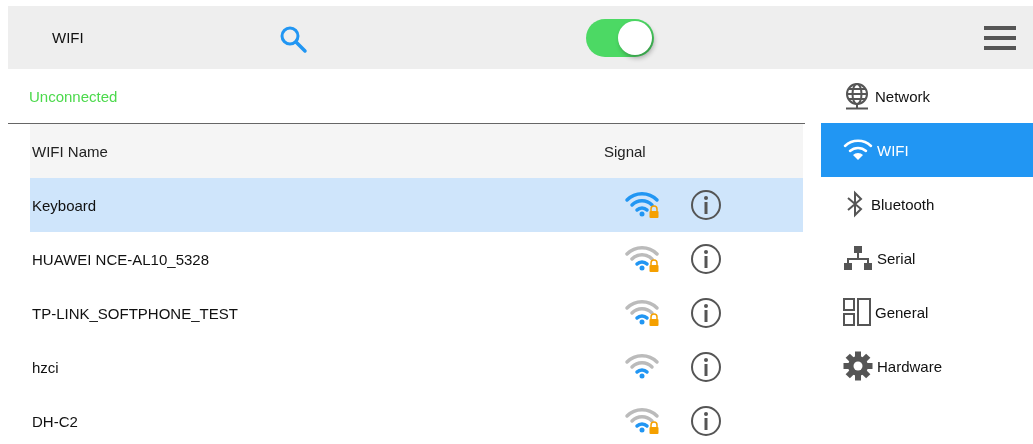 Image resolution: width=1033 pixels, height=444 pixels. What do you see at coordinates (416, 259) in the screenshot?
I see `wifi-row: HUAWEI NCE-AL10_5328` at bounding box center [416, 259].